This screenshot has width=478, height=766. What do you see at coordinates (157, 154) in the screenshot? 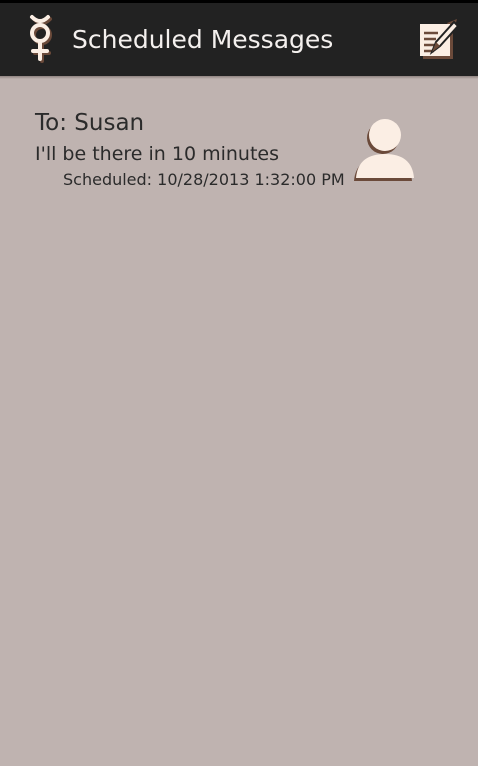
I see `message-body: I'll be there in 10 minutes` at bounding box center [157, 154].